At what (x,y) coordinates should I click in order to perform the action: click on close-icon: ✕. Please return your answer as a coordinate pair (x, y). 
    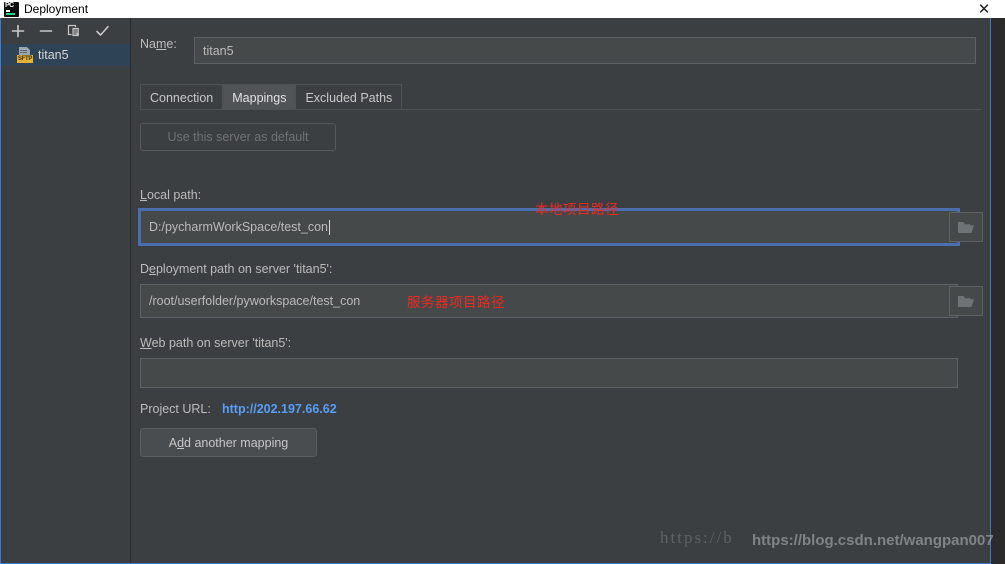
    Looking at the image, I should click on (984, 9).